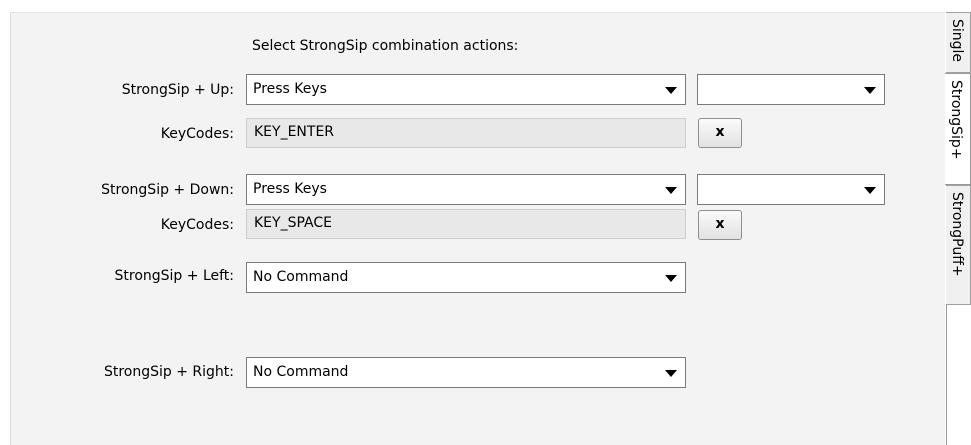 The height and width of the screenshot is (445, 971). What do you see at coordinates (174, 276) in the screenshot?
I see `left-label: StrongSip + Left:` at bounding box center [174, 276].